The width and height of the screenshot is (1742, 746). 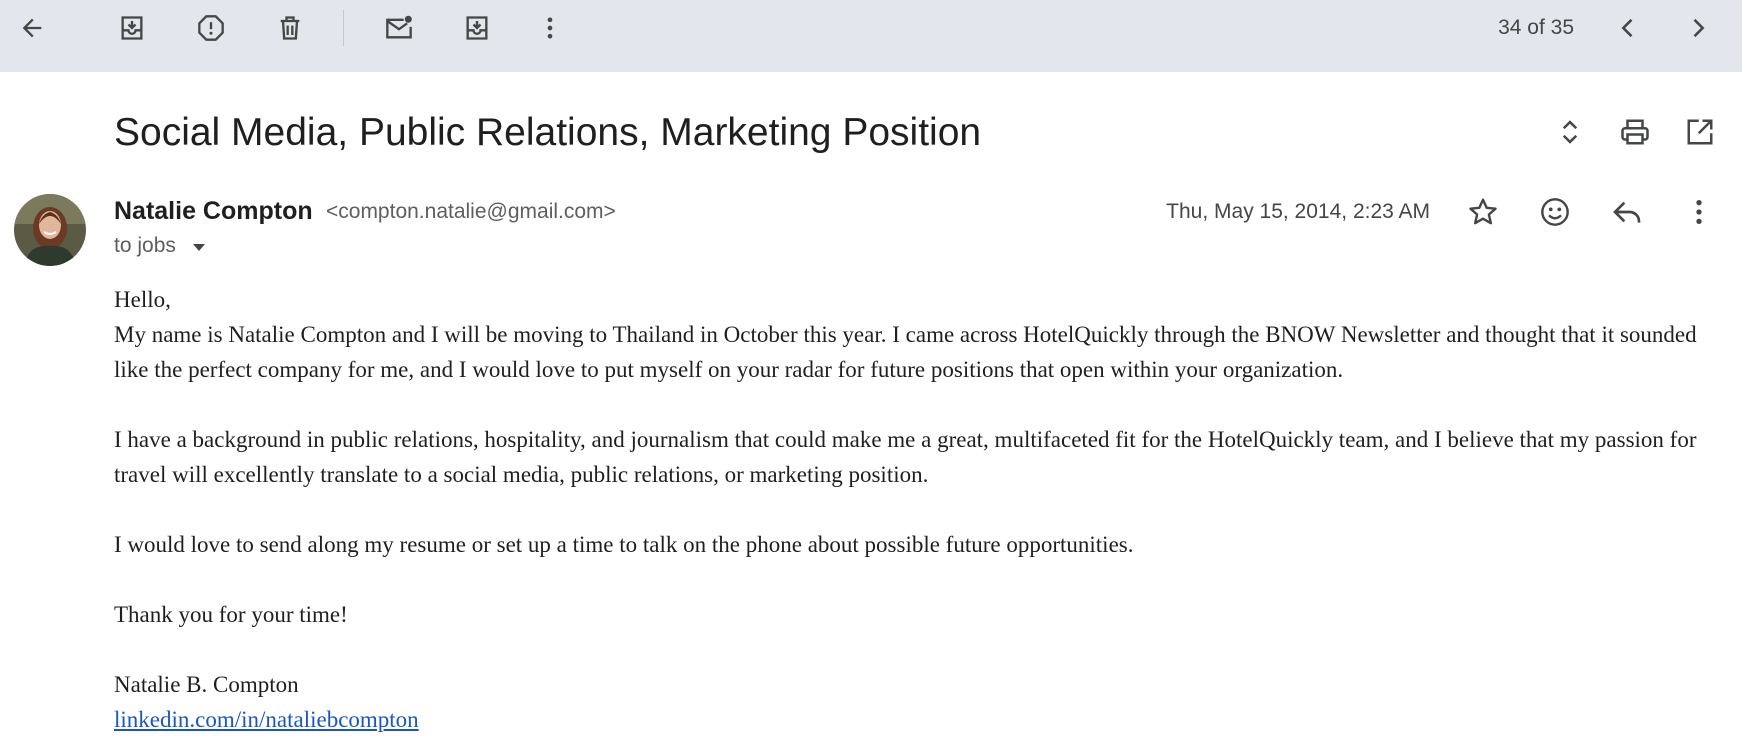 I want to click on arrow-left-icon, so click(x=32, y=28).